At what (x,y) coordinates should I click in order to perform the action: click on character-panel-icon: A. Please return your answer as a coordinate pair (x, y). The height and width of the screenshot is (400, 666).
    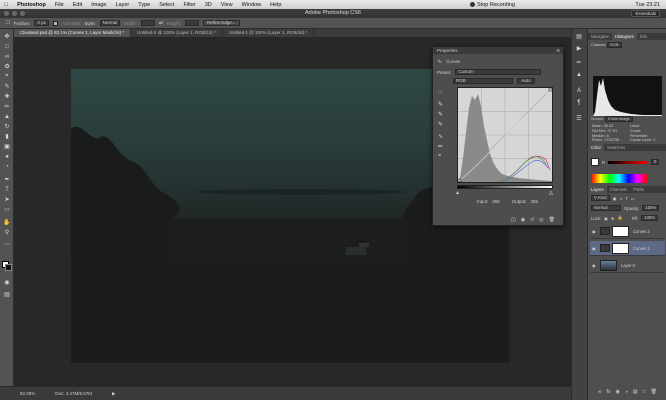
    Looking at the image, I should click on (579, 90).